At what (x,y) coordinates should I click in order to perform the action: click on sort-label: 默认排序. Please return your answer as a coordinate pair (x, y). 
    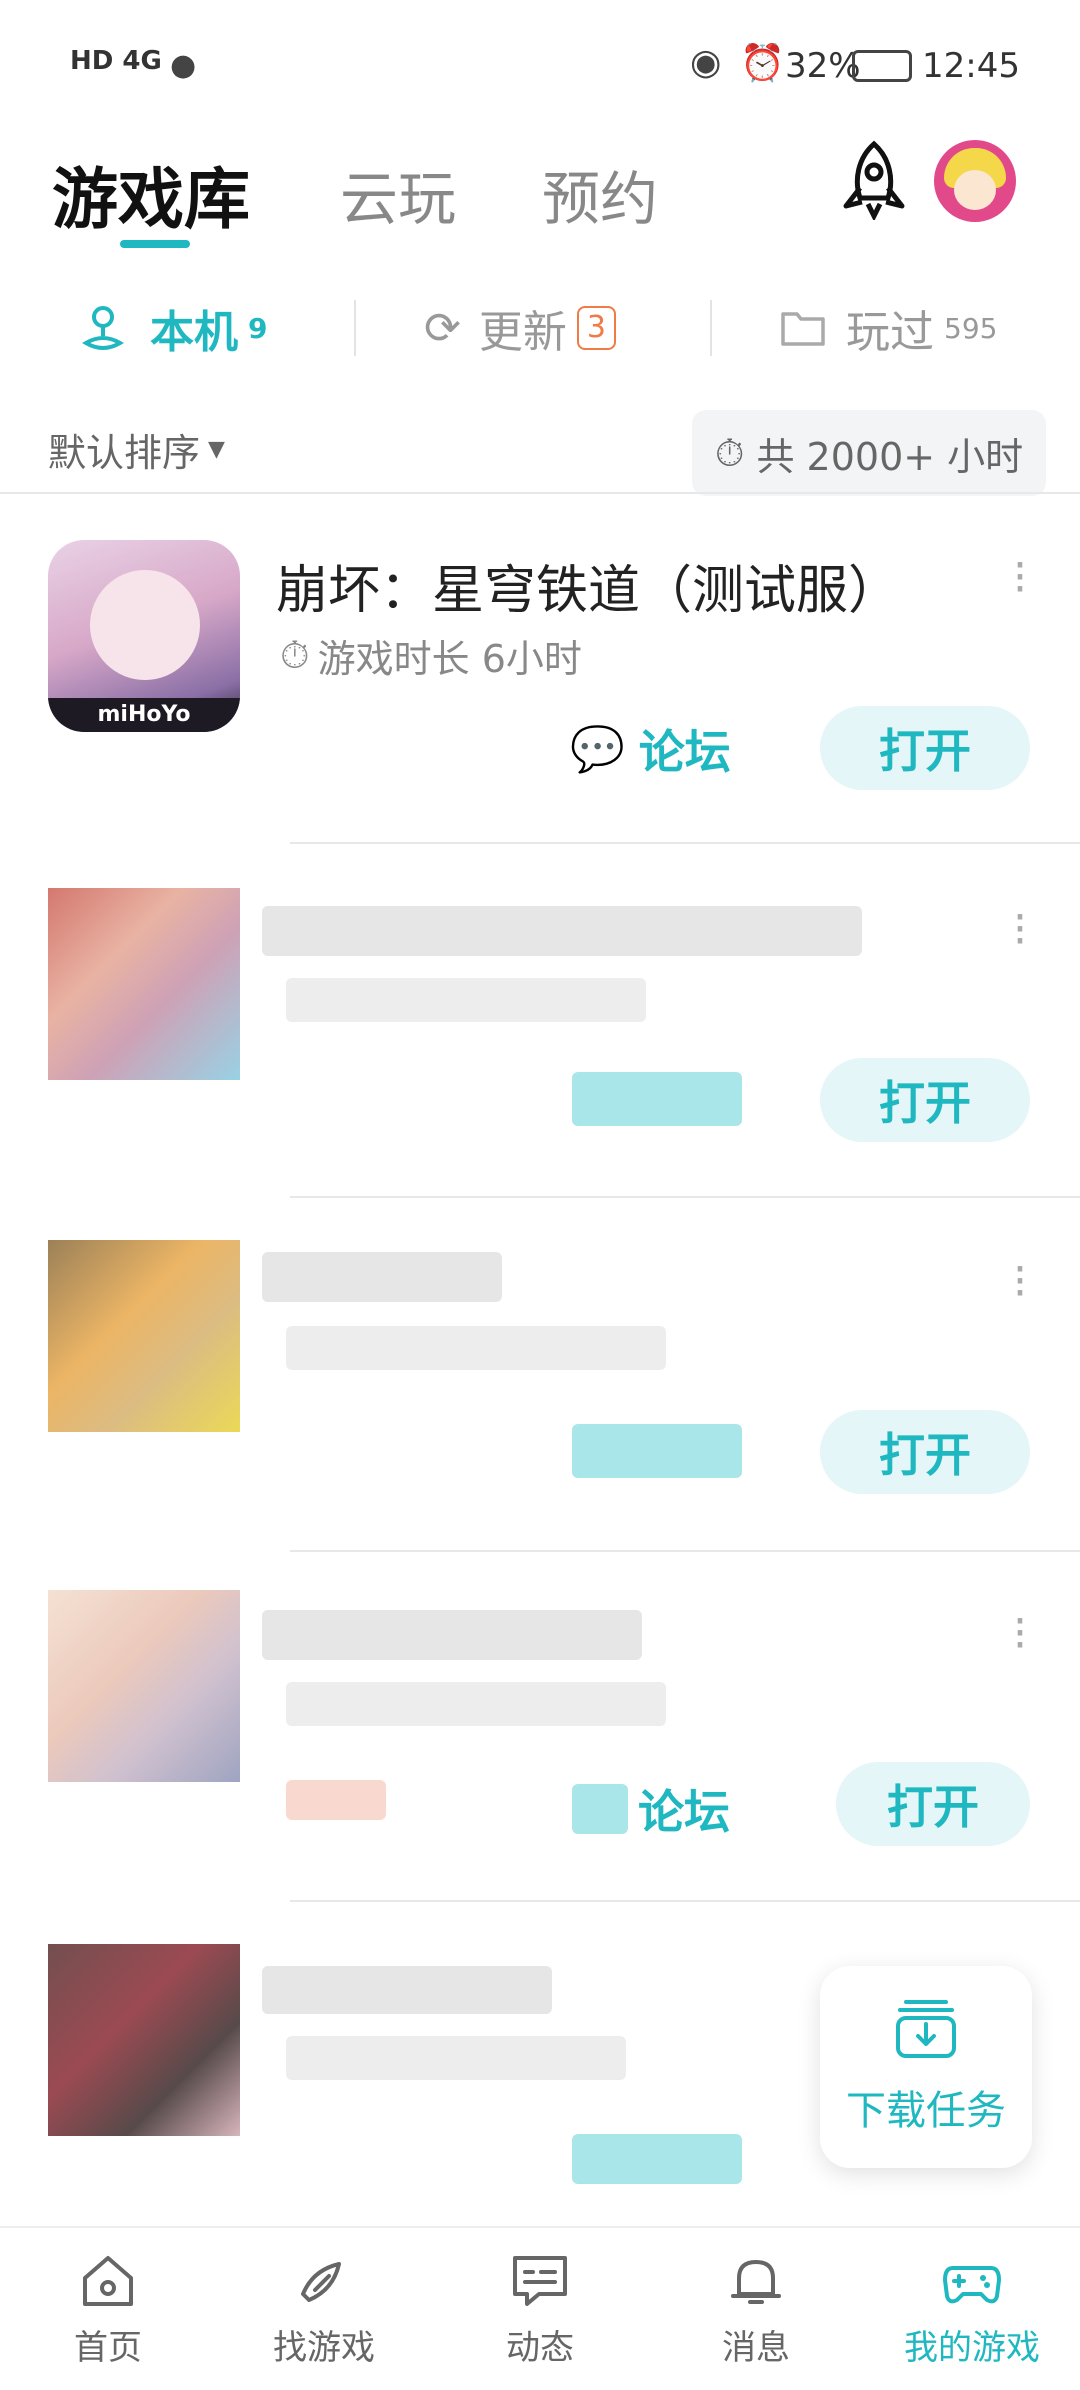
    Looking at the image, I should click on (124, 453).